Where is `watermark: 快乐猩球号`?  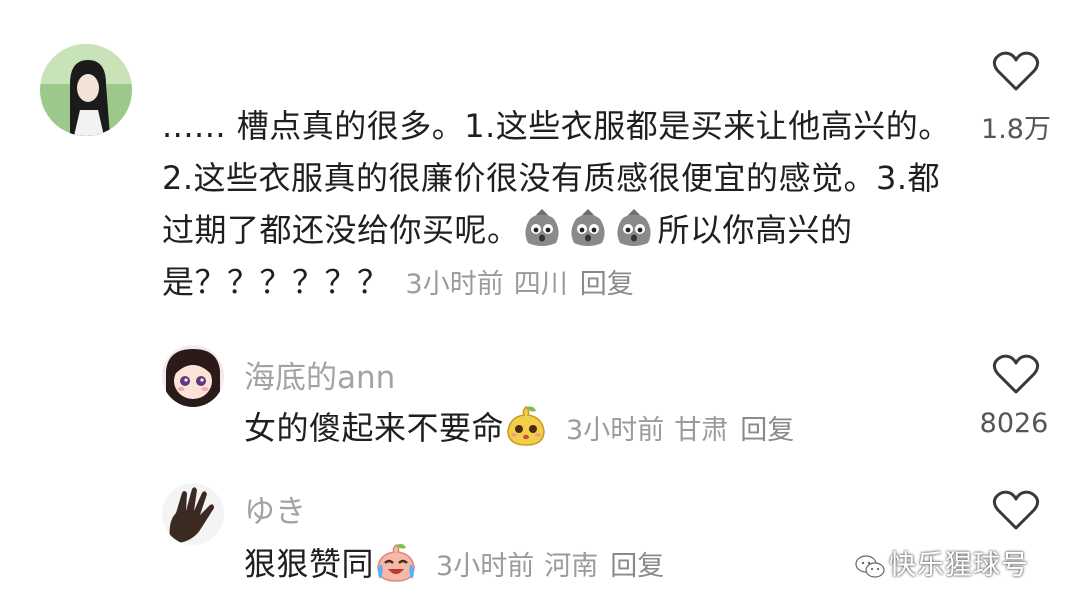
watermark: 快乐猩球号 is located at coordinates (942, 562).